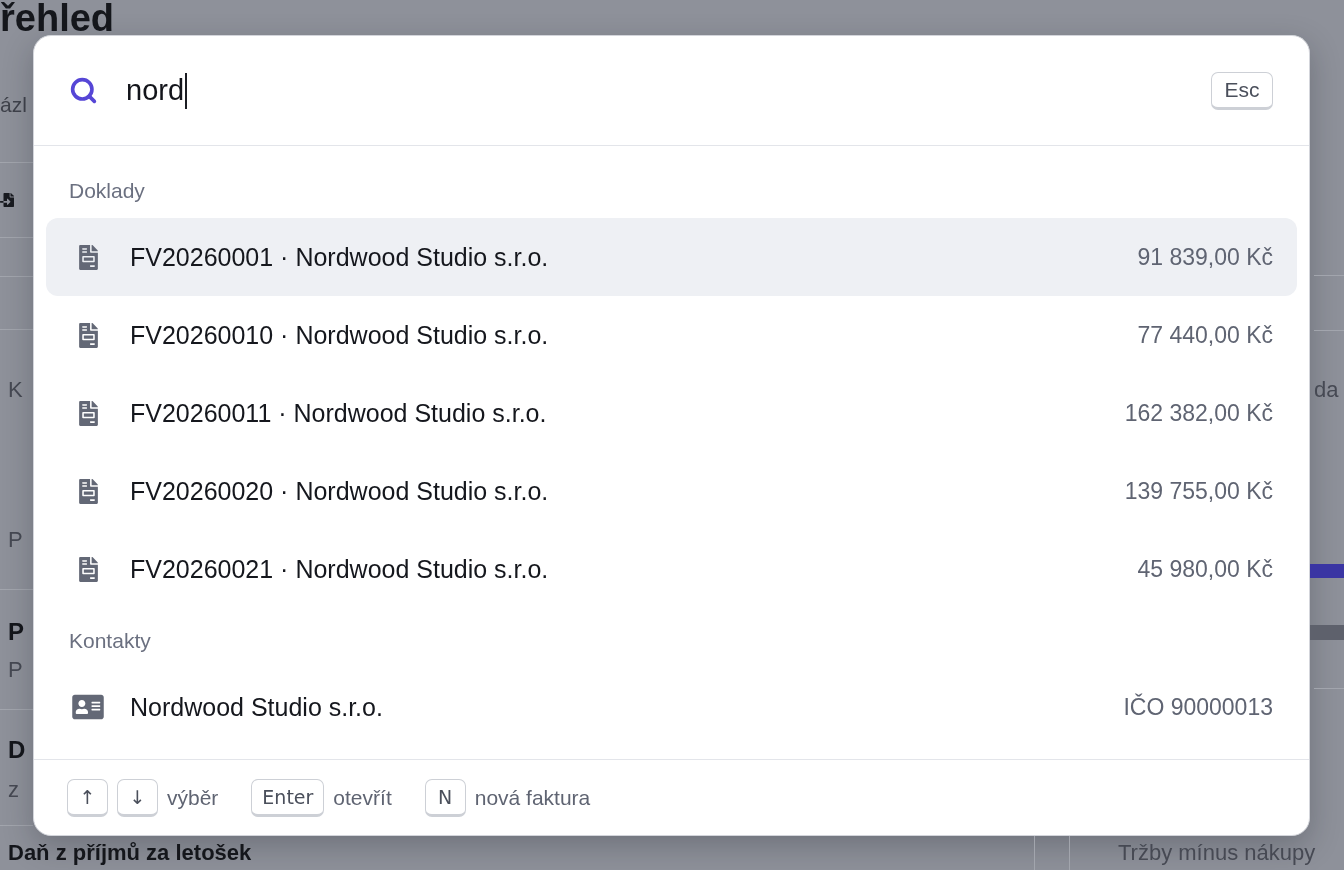 The height and width of the screenshot is (870, 1344). Describe the element at coordinates (16, 632) in the screenshot. I see `list-item-title: P` at that location.